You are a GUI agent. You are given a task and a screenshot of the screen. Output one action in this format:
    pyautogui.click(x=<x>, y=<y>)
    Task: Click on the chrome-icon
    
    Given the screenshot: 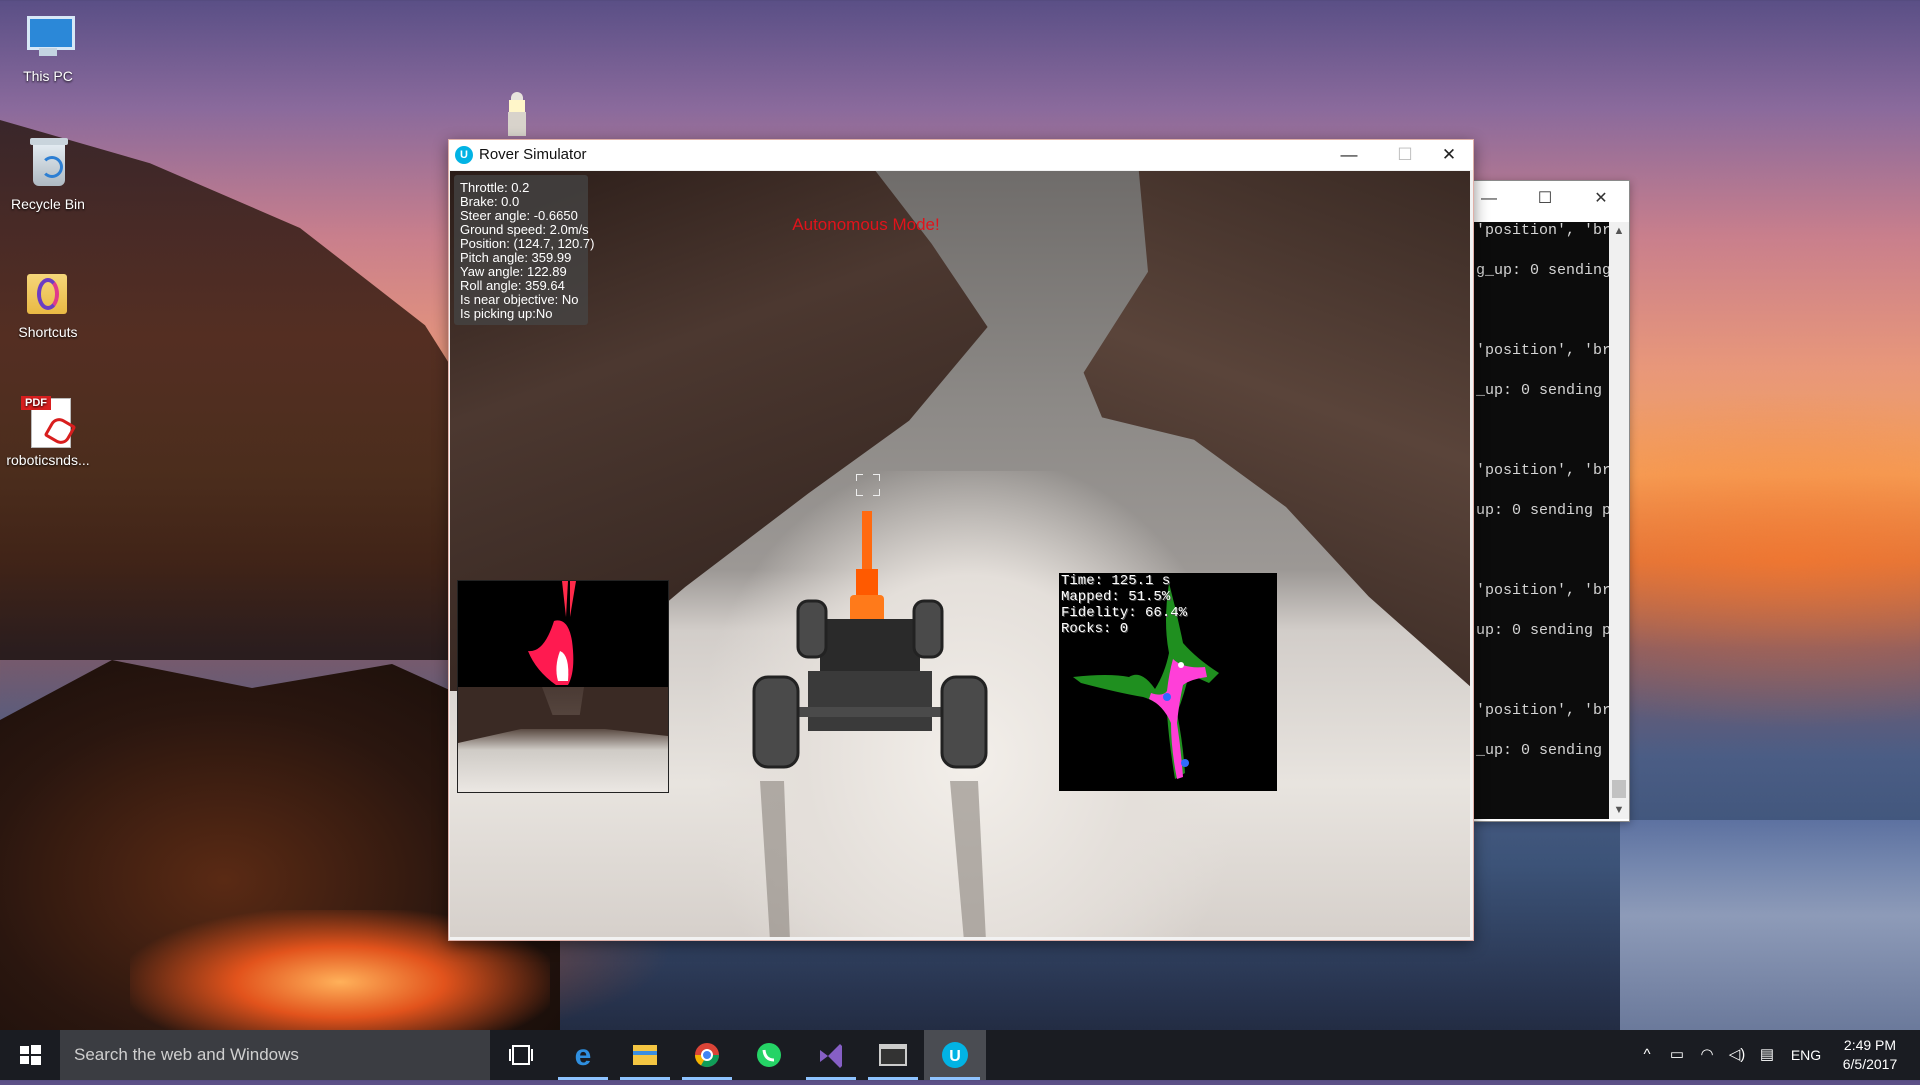 What is the action you would take?
    pyautogui.click(x=707, y=1055)
    